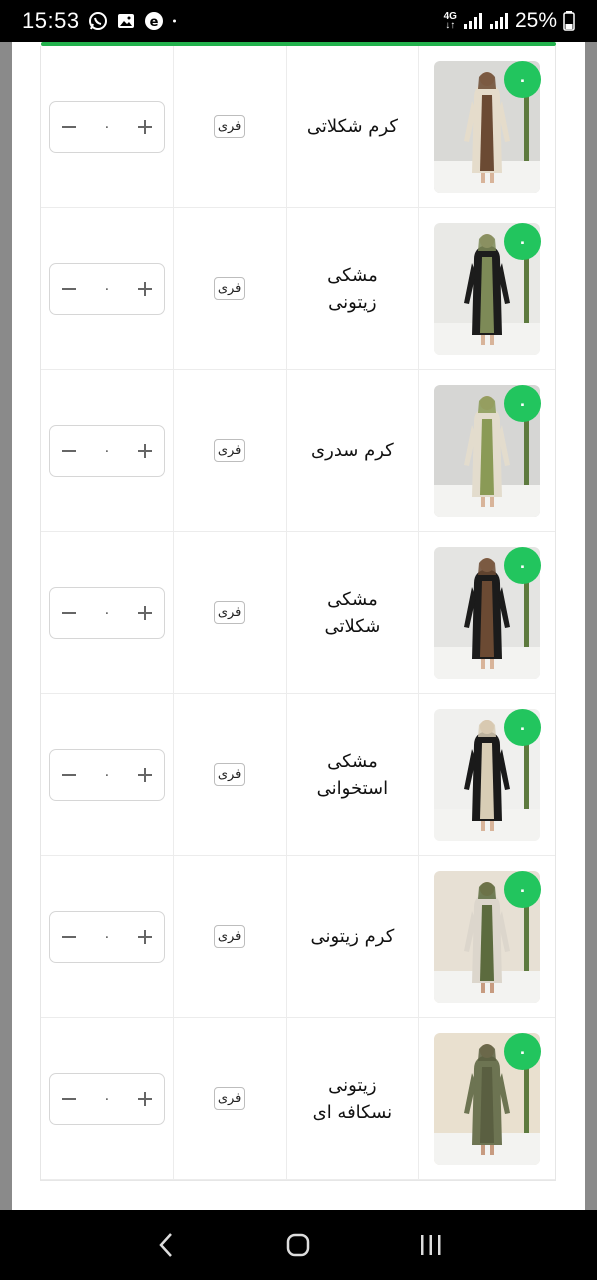  I want to click on signal-2-icon, so click(498, 21).